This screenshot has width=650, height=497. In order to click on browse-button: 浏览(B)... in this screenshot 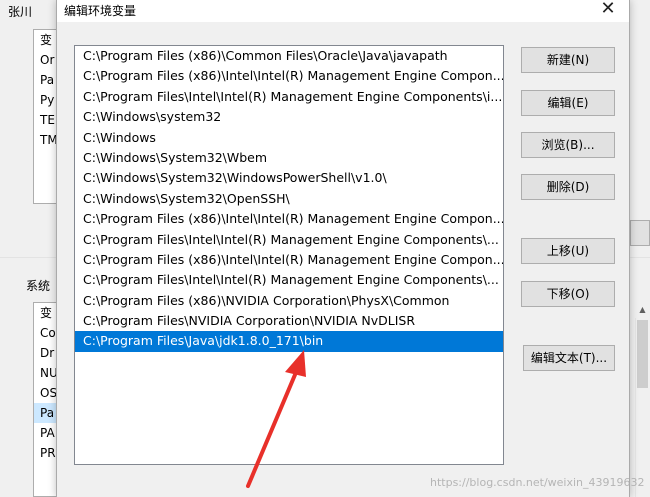, I will do `click(568, 145)`.